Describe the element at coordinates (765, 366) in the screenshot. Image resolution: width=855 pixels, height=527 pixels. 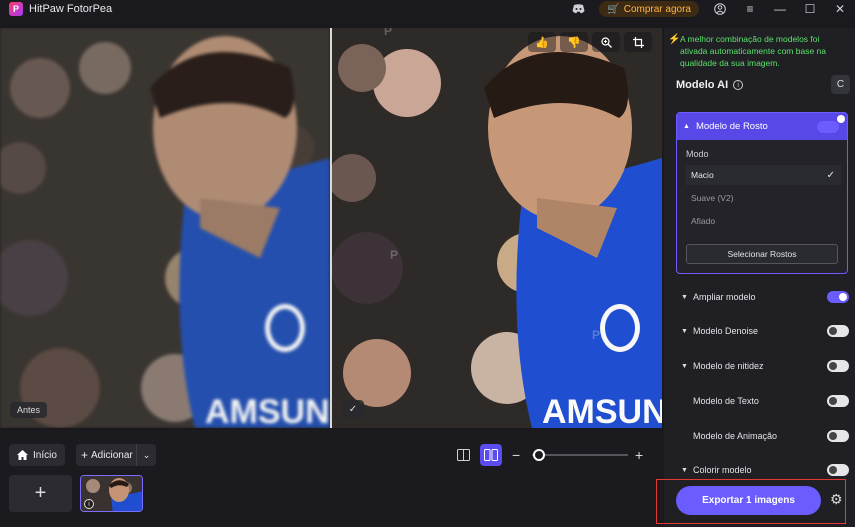
I see `model-row-sharpen: ▼ Modelo de nitidez` at that location.